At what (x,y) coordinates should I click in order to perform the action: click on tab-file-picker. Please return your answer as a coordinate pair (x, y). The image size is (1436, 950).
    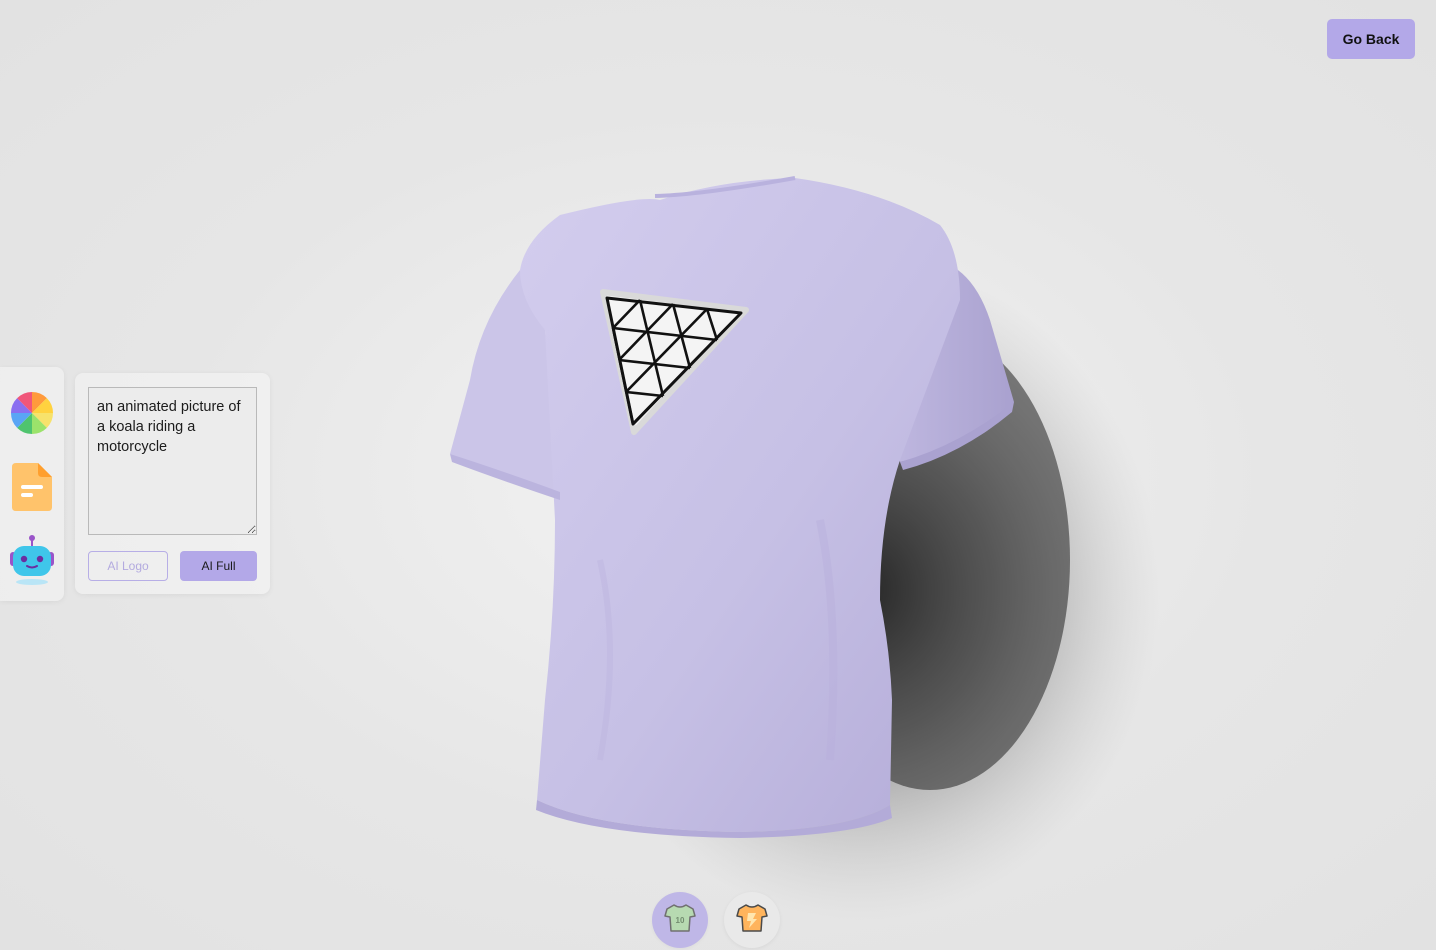
    Looking at the image, I should click on (32, 489).